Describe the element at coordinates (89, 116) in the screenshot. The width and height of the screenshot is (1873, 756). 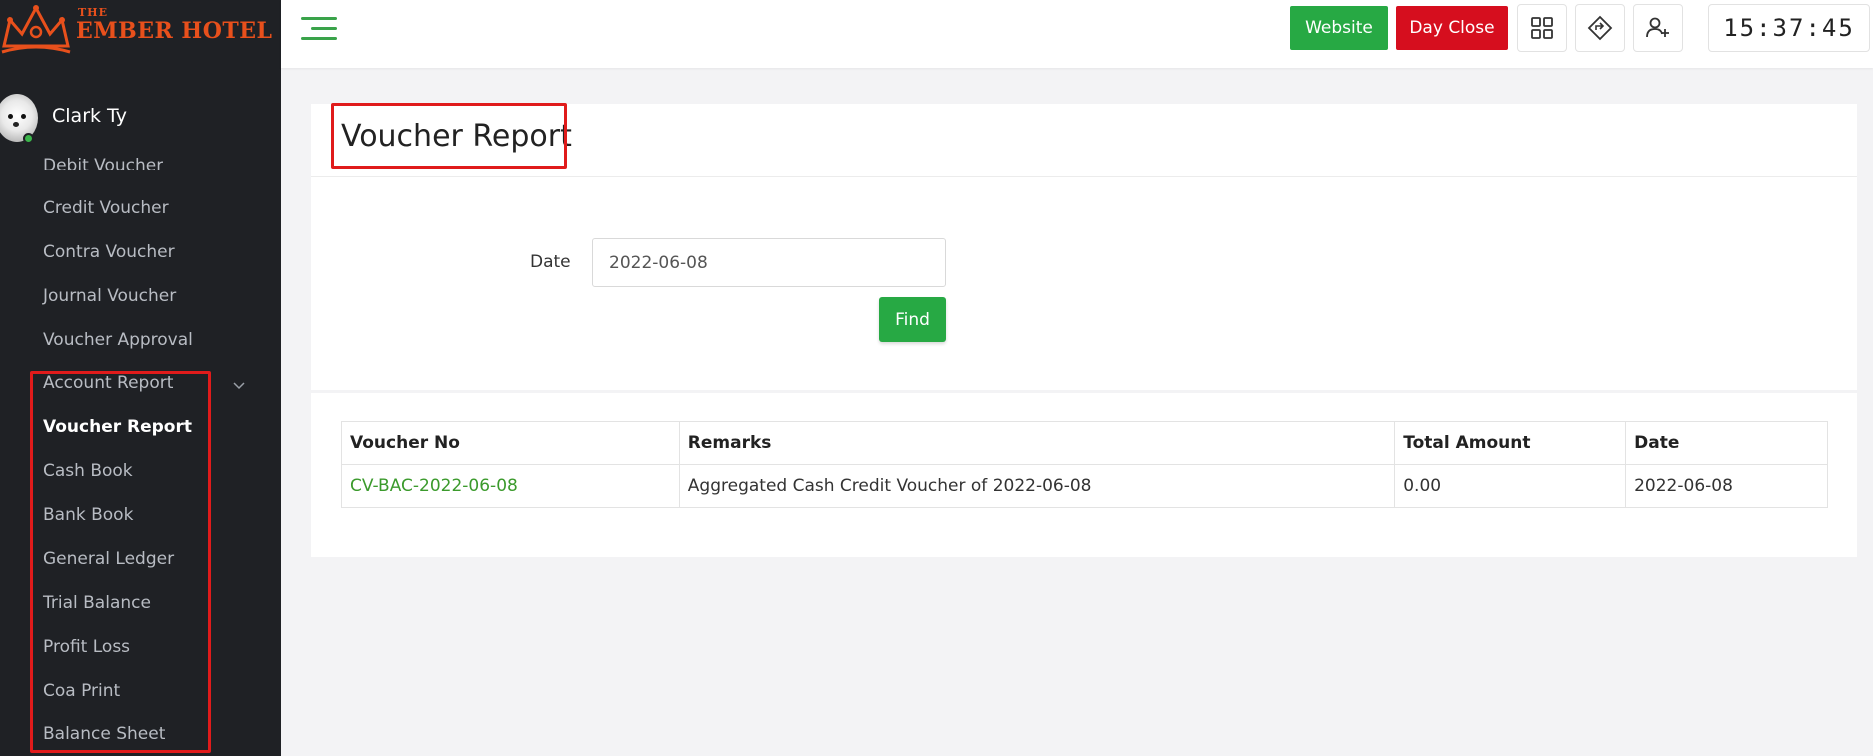
I see `user-name: Clark Ty` at that location.